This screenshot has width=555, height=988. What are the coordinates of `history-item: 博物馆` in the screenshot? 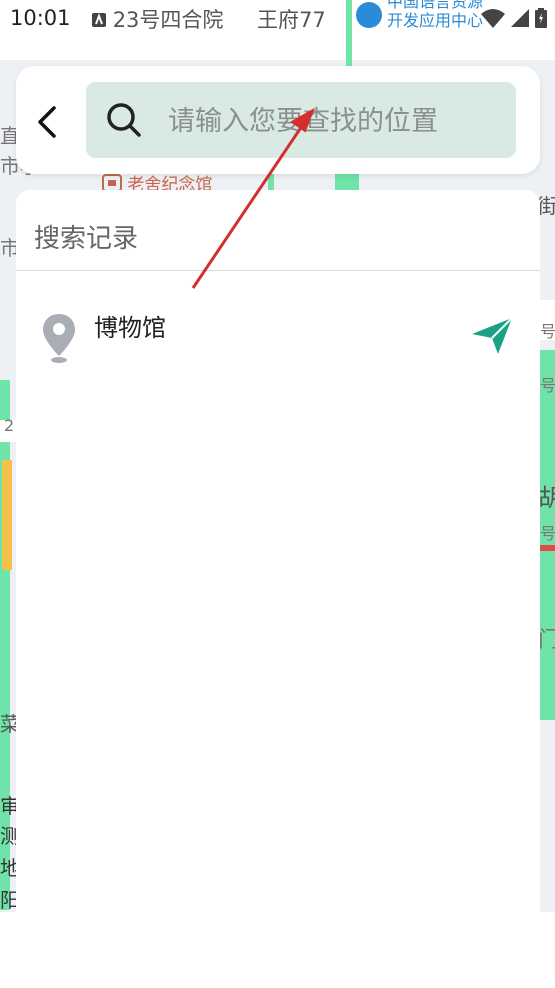 It's located at (278, 330).